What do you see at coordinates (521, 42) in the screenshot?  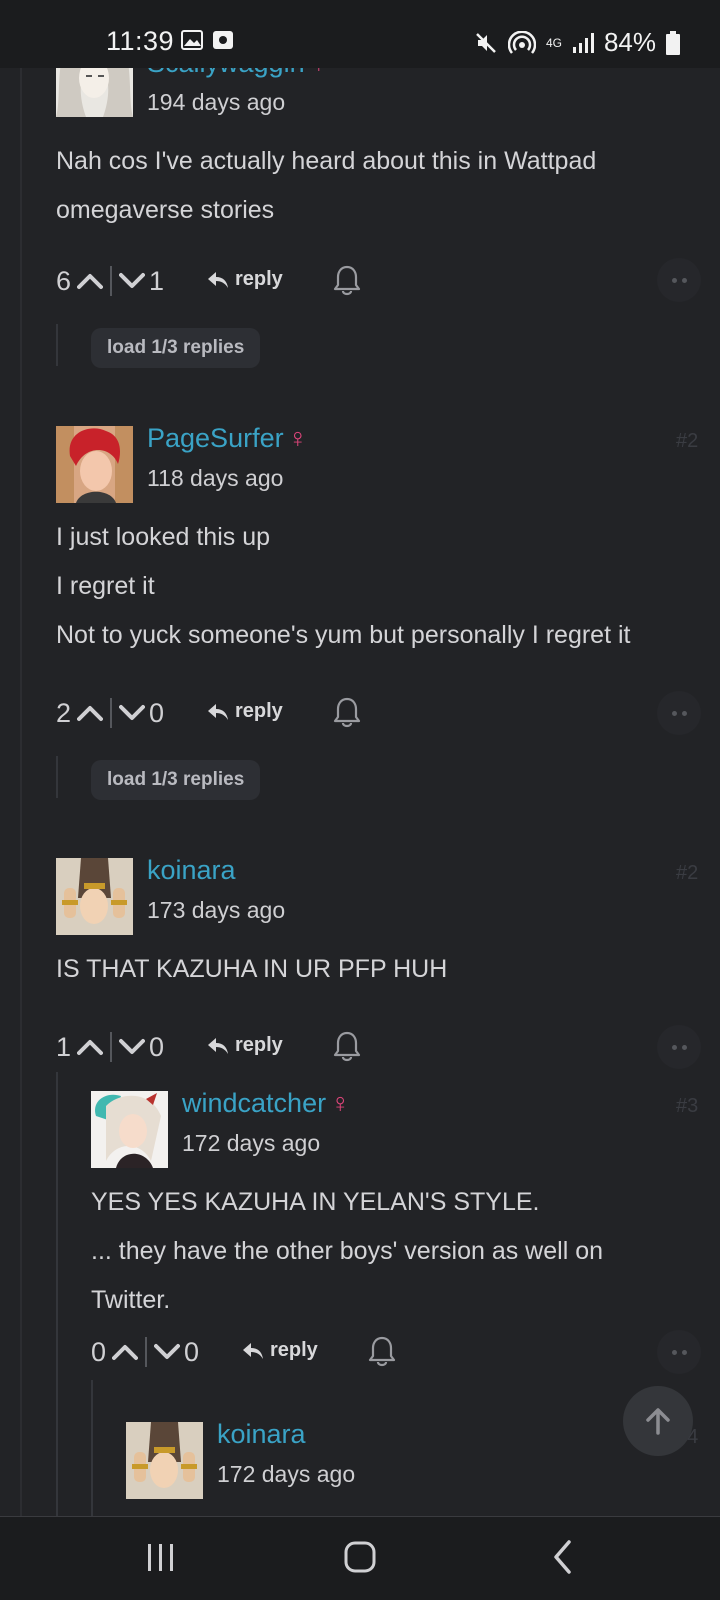 I see `hotspot-icon` at bounding box center [521, 42].